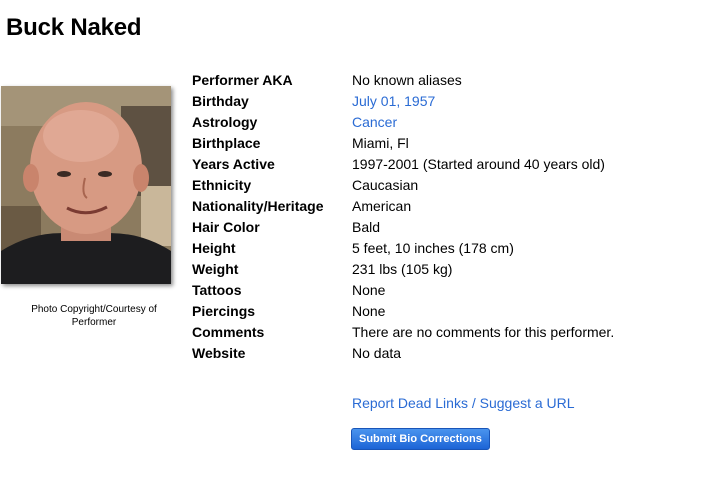 The width and height of the screenshot is (711, 483). I want to click on performer-photo-image, so click(86, 185).